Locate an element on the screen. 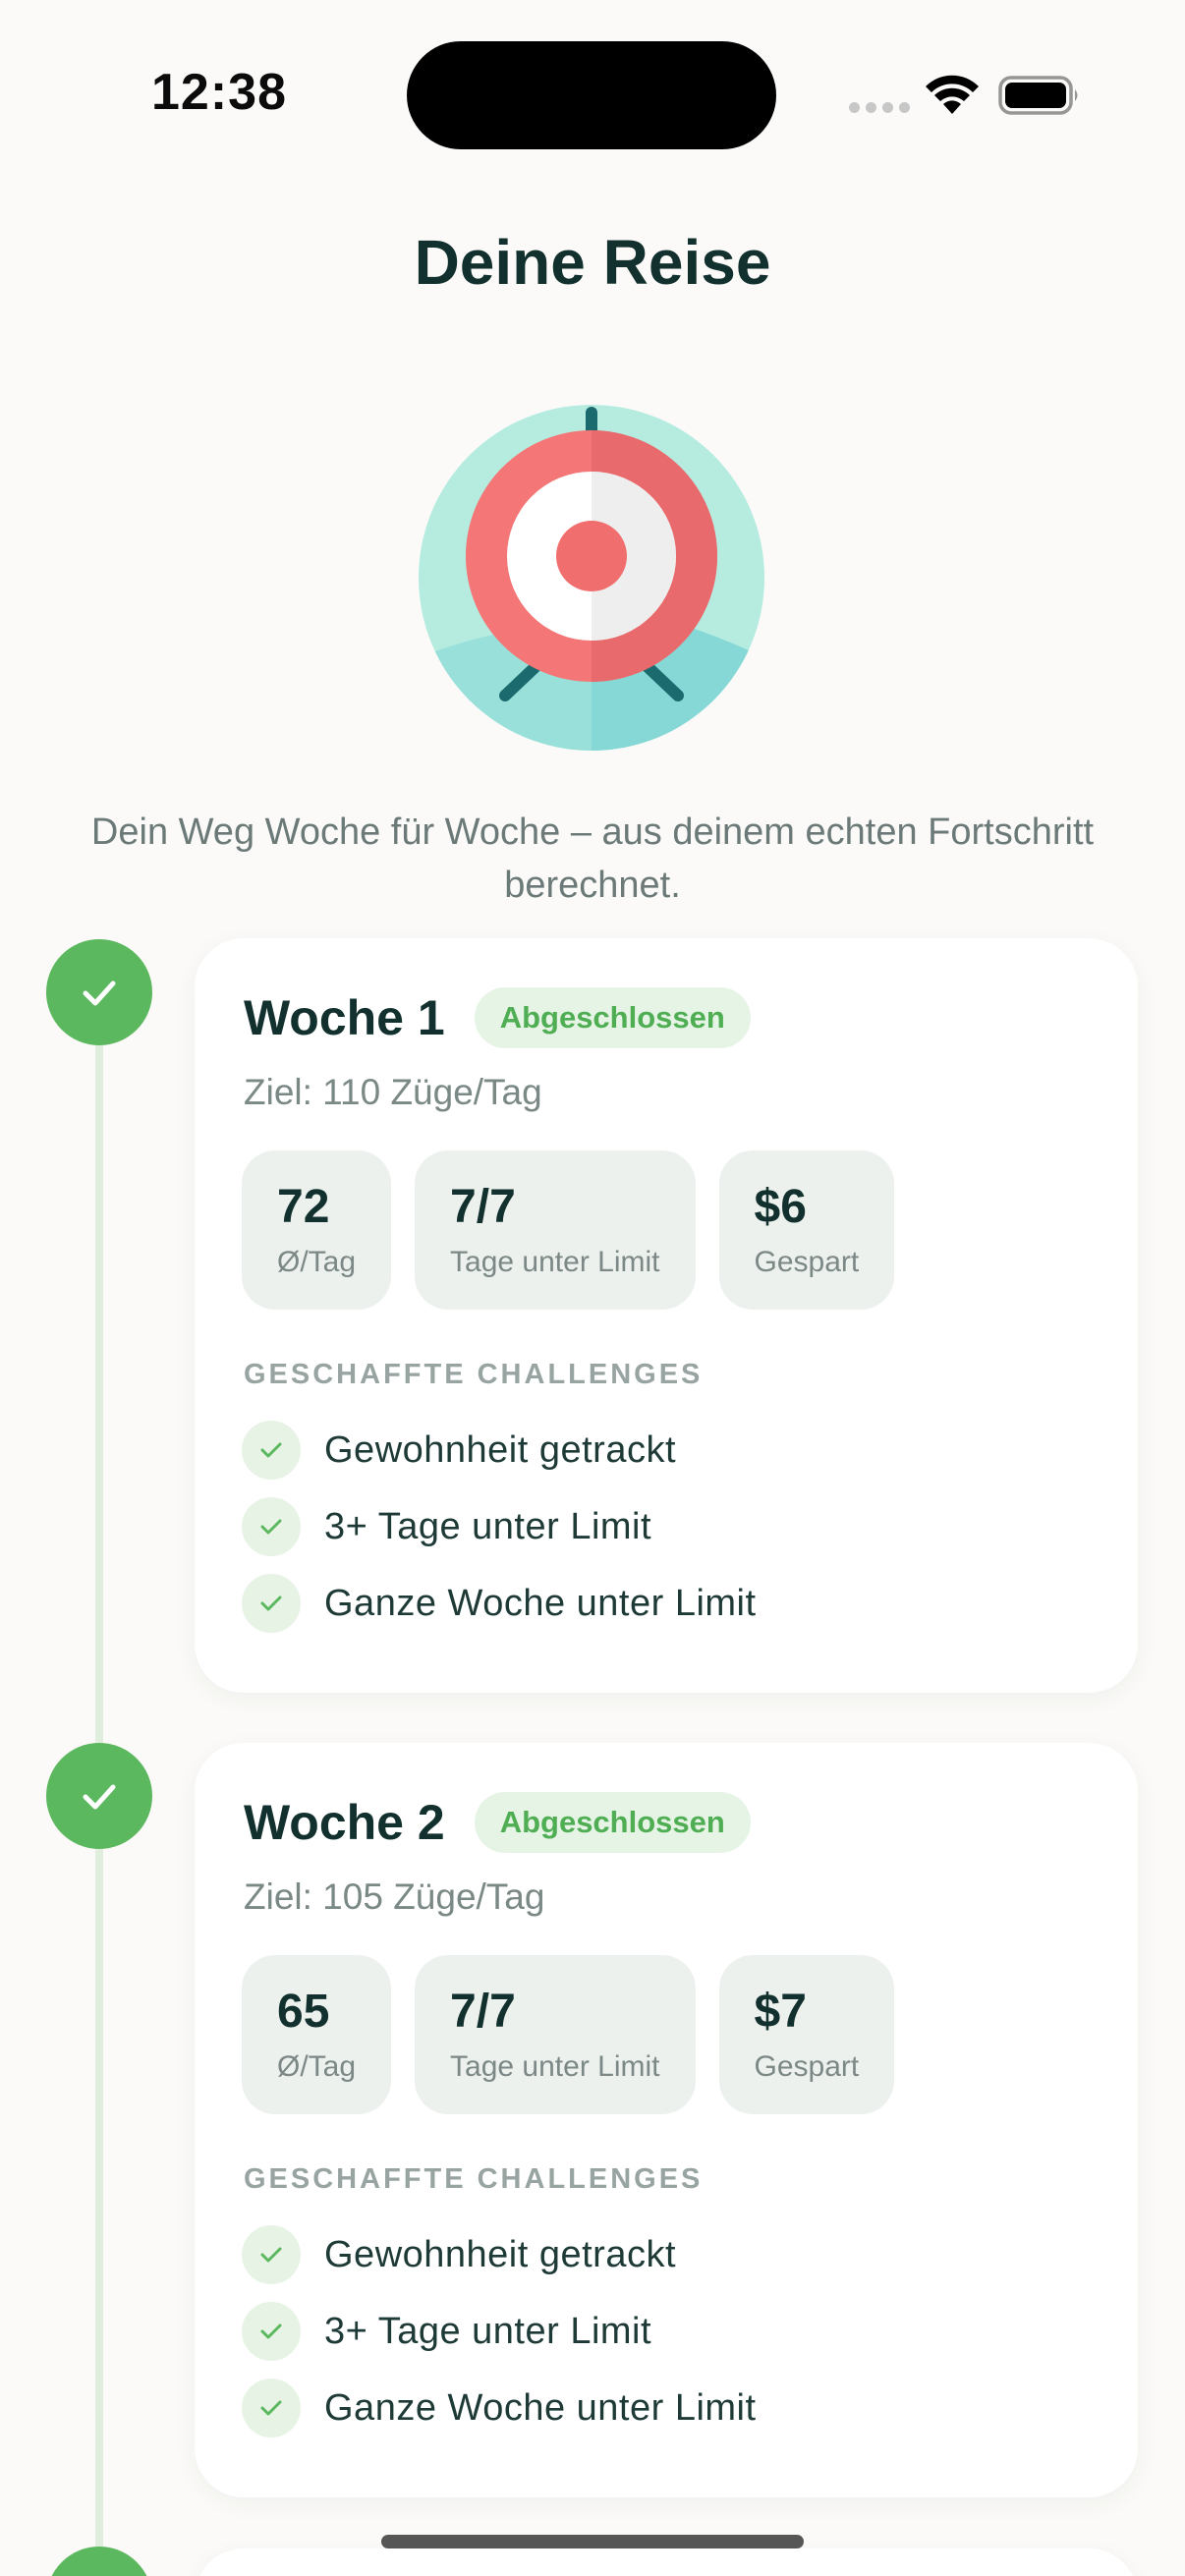 The image size is (1185, 2576). cellular-signal-icon is located at coordinates (880, 107).